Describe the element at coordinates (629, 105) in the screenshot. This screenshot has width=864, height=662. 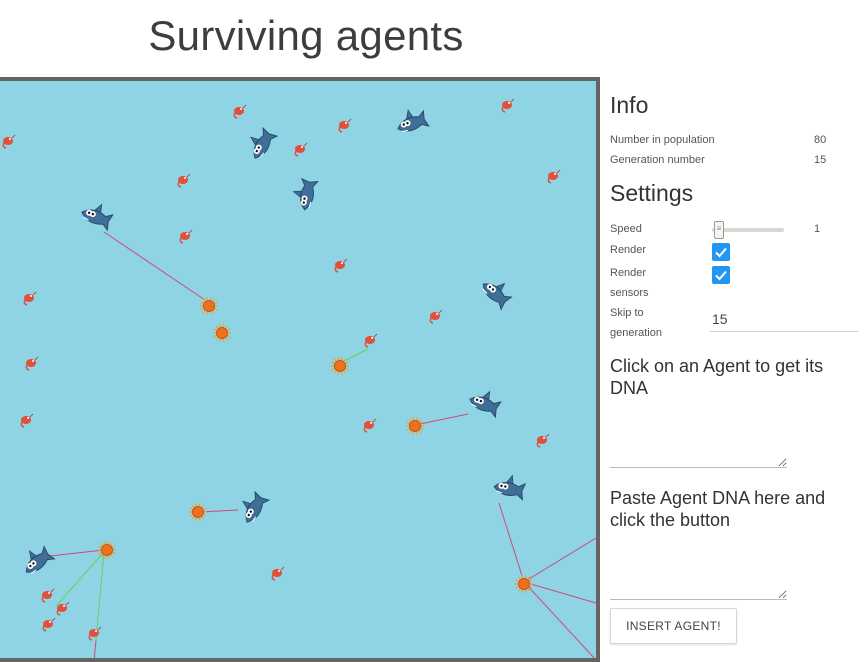
I see `info-heading: Info` at that location.